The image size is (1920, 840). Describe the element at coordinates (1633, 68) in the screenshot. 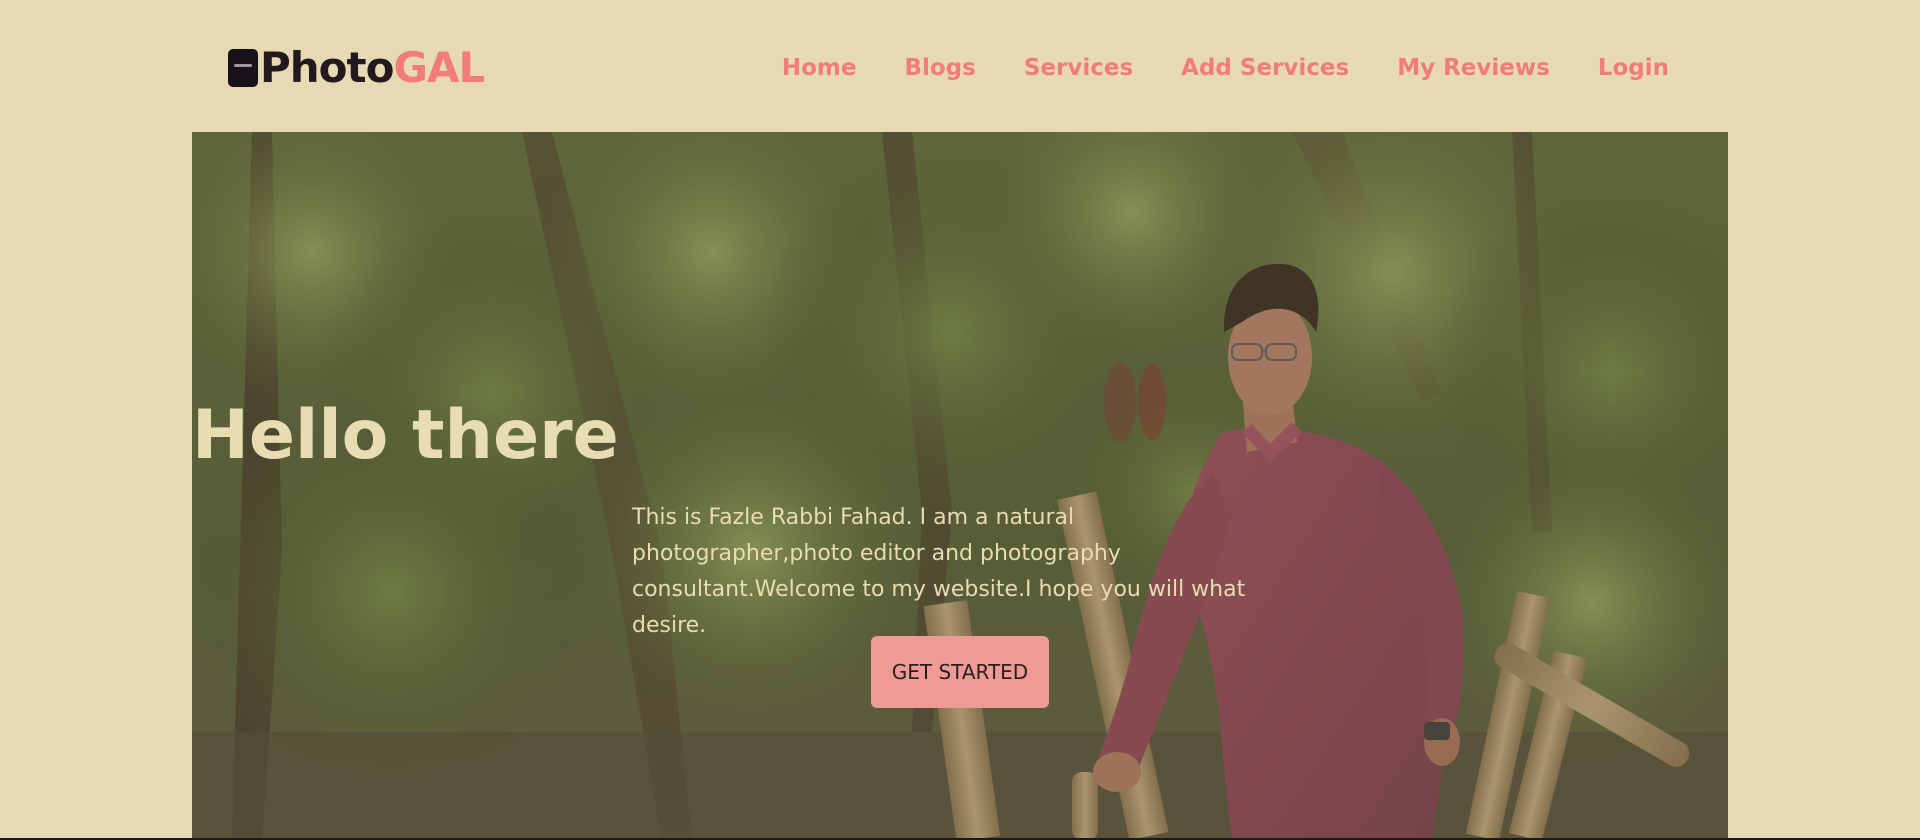

I see `nav-login: Login` at that location.